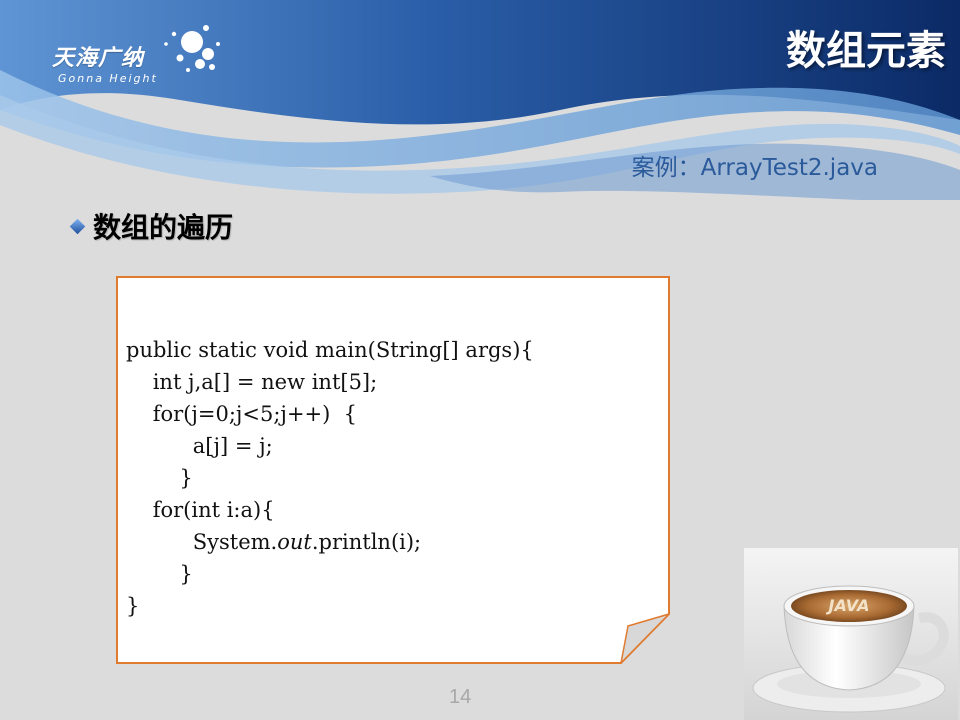 The height and width of the screenshot is (720, 960). What do you see at coordinates (199, 446) in the screenshot?
I see `code-line: a[j] = j;` at bounding box center [199, 446].